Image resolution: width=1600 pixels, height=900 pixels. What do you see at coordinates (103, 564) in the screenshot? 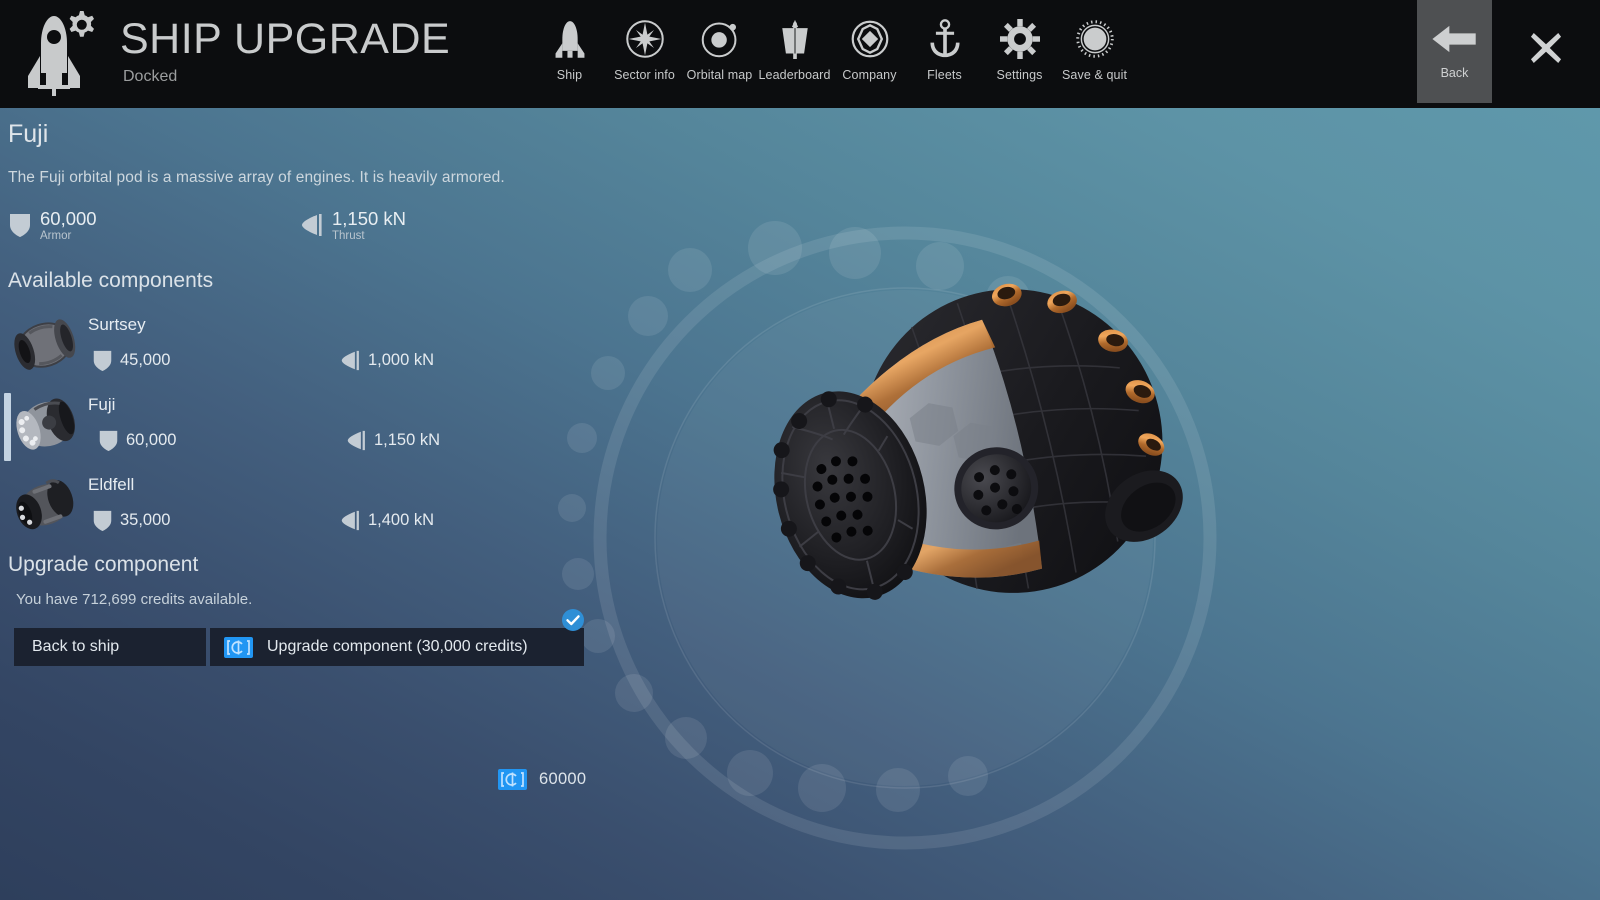
I see `upgrade-heading: Upgrade component` at bounding box center [103, 564].